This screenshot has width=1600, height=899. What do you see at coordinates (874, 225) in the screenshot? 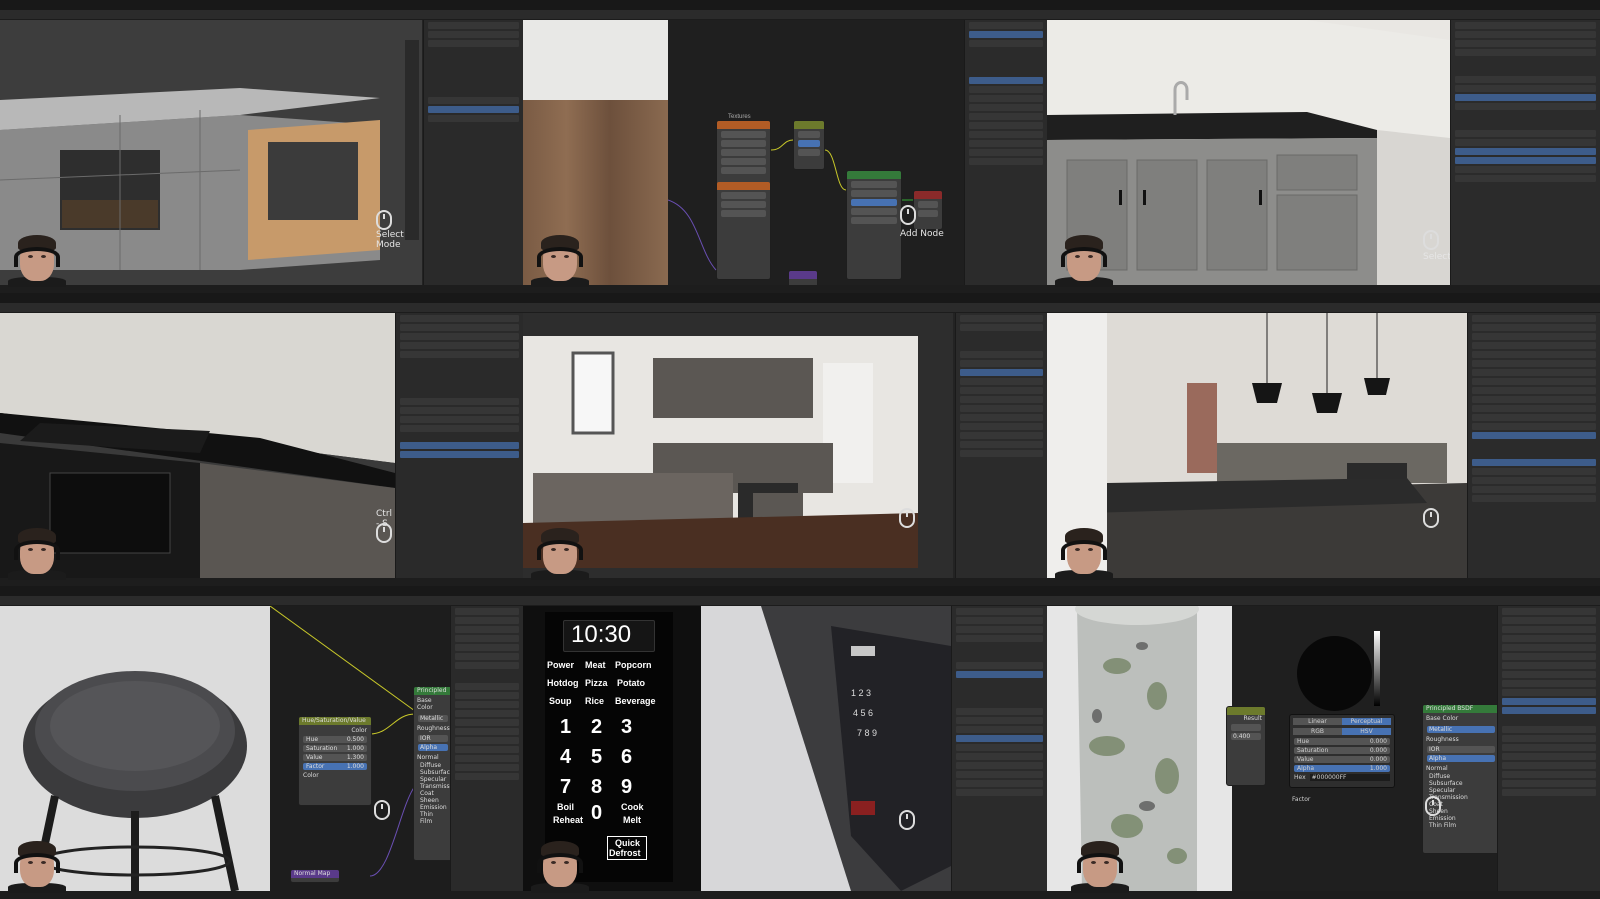
I see `principled-node` at bounding box center [874, 225].